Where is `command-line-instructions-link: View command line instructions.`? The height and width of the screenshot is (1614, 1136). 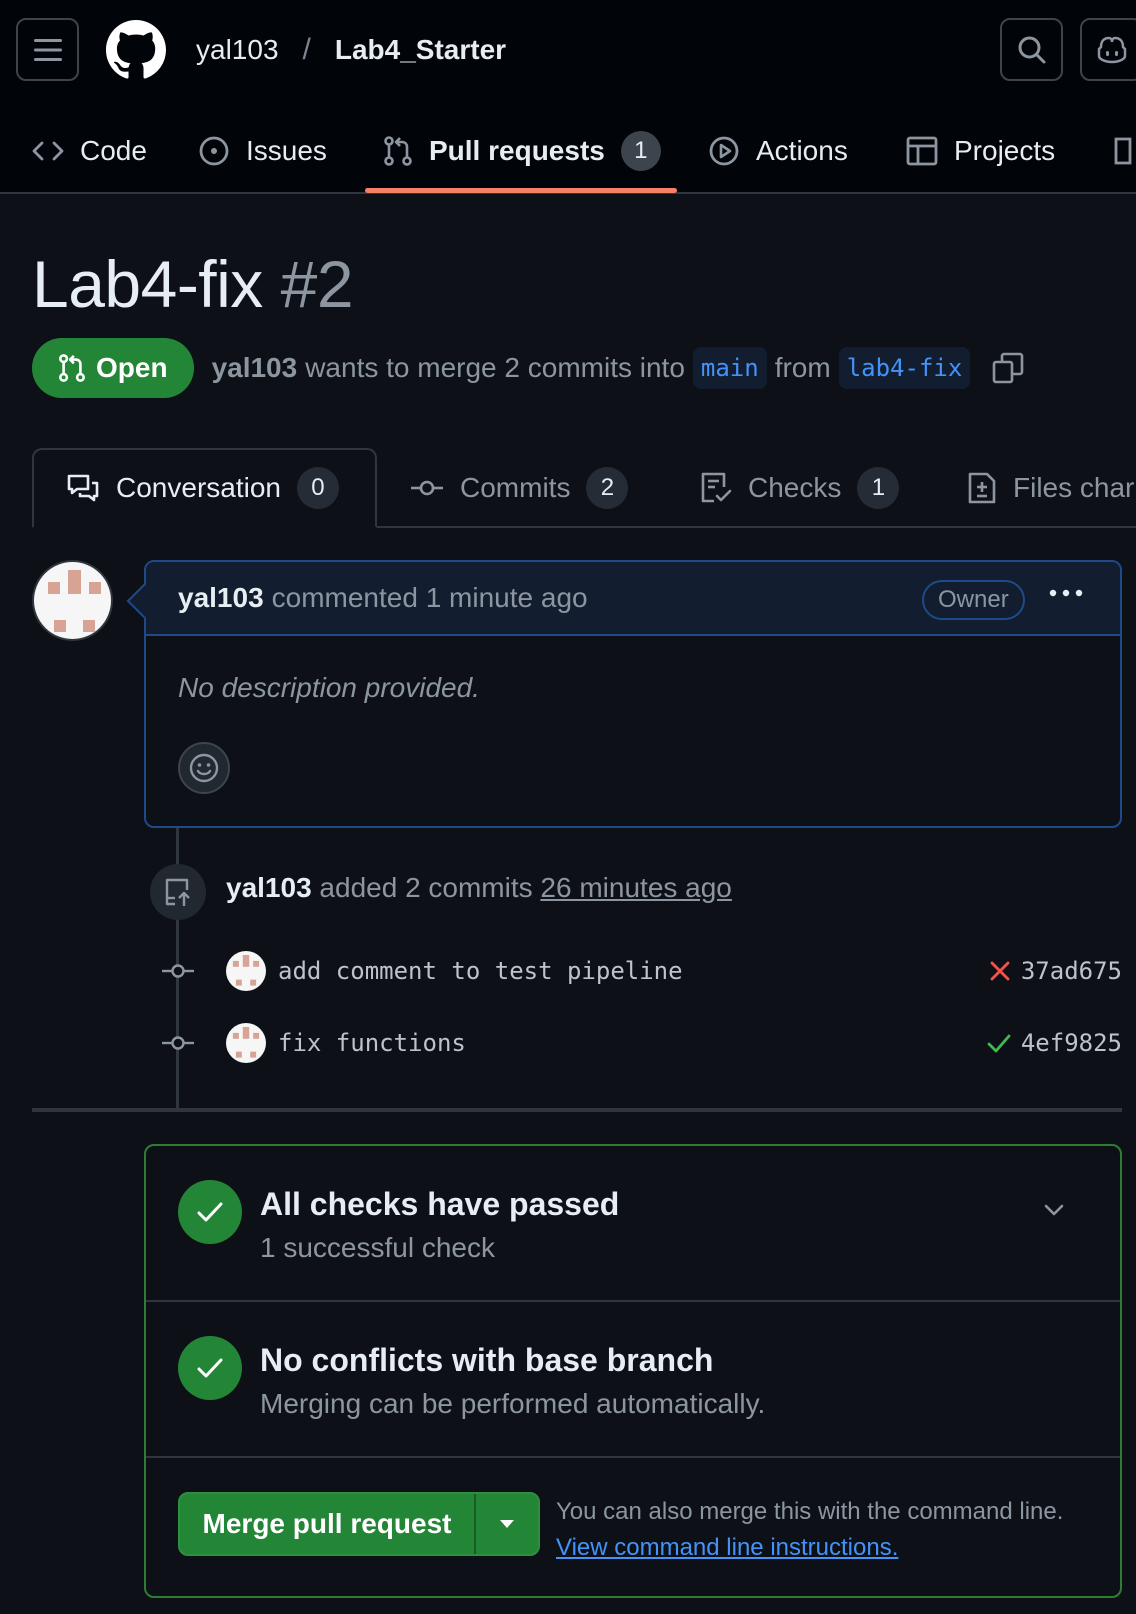
command-line-instructions-link: View command line instructions. is located at coordinates (727, 1547).